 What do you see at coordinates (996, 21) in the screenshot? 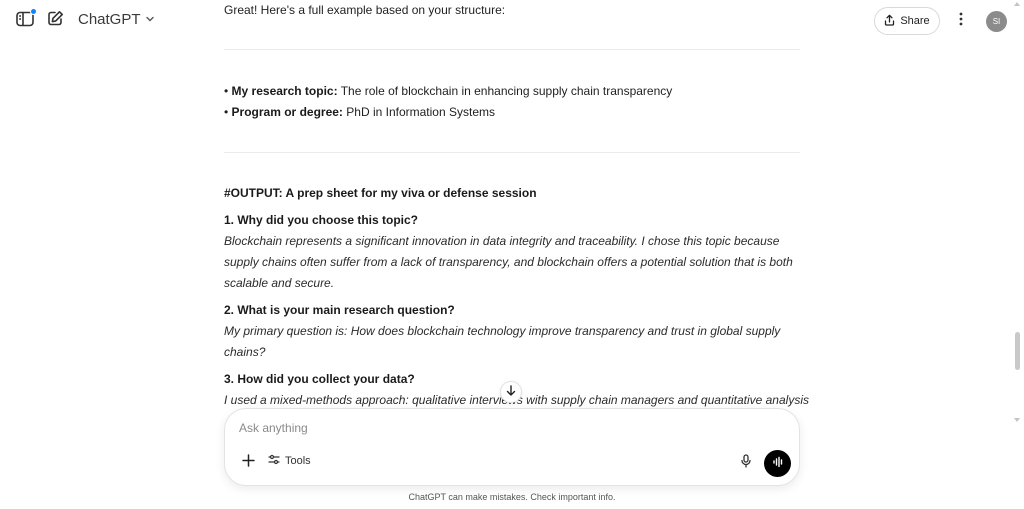
I see `user-avatar: SI` at bounding box center [996, 21].